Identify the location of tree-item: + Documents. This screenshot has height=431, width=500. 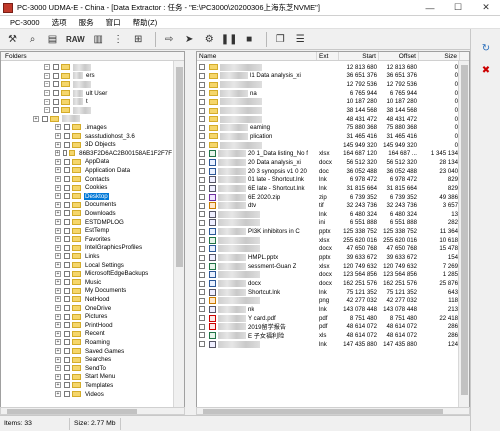
(87, 205).